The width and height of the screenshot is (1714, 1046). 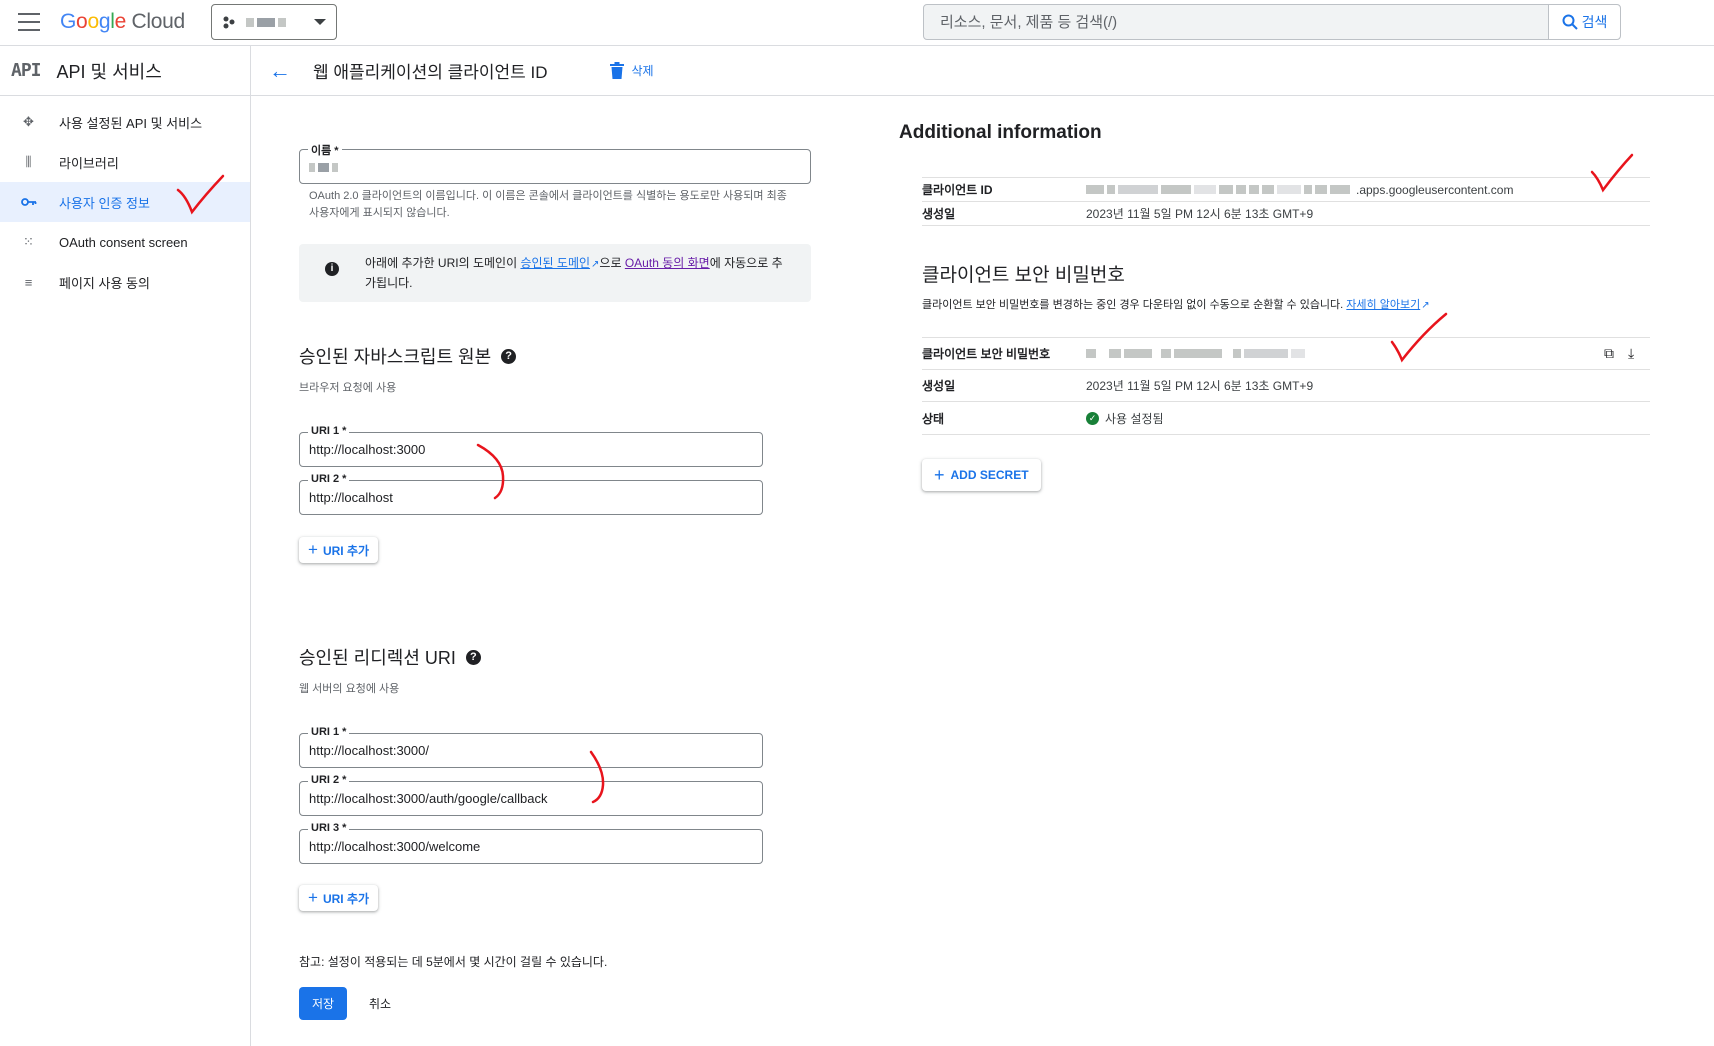 I want to click on client-secret-value, so click(x=1195, y=353).